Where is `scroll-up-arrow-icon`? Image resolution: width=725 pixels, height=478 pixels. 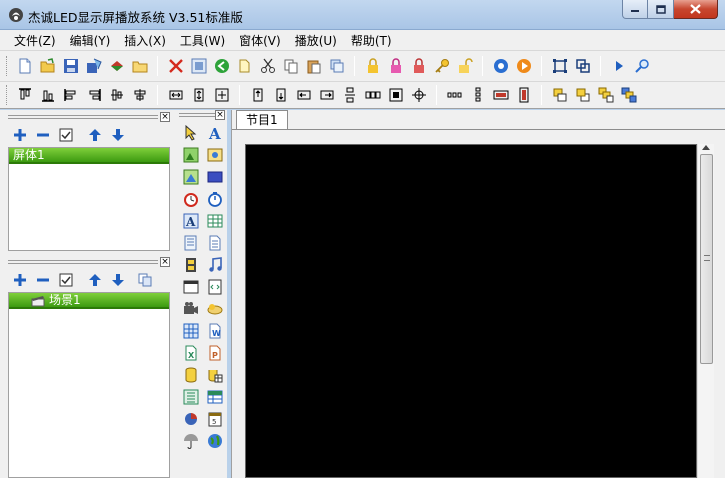 scroll-up-arrow-icon is located at coordinates (706, 147).